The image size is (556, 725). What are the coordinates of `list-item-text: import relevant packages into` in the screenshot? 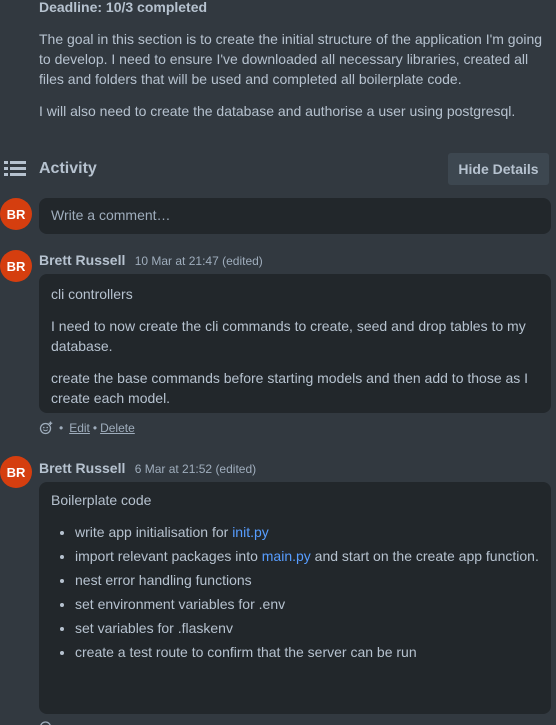 It's located at (168, 556).